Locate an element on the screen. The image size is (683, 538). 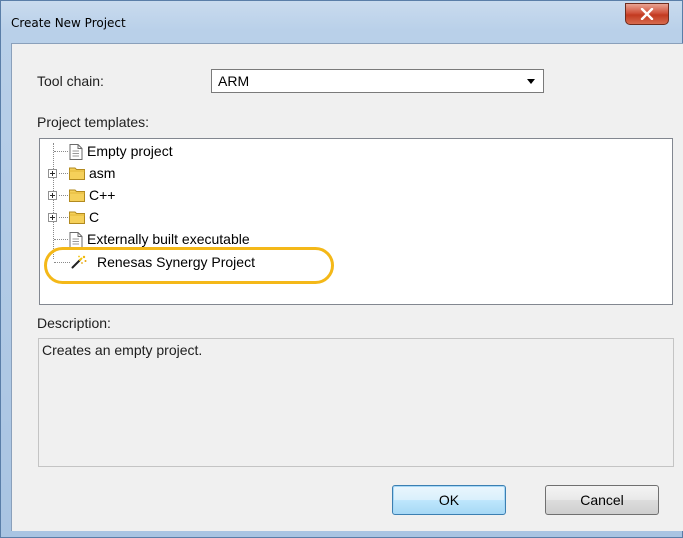
description-text: Creates an empty project. is located at coordinates (122, 350).